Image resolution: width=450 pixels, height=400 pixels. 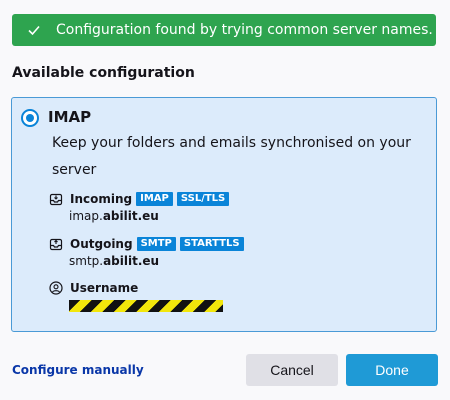 What do you see at coordinates (392, 370) in the screenshot?
I see `done-button: Done` at bounding box center [392, 370].